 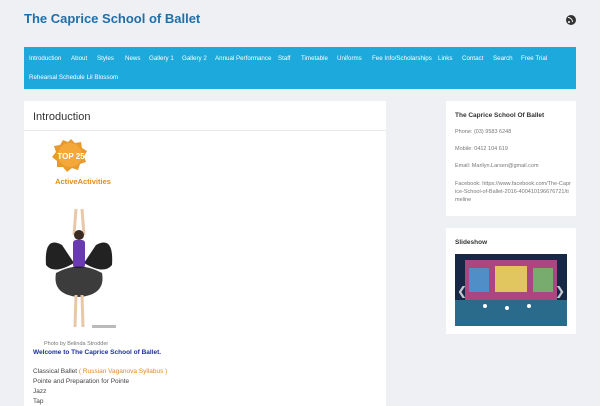 What do you see at coordinates (481, 149) in the screenshot?
I see `contact-mobile: Mobile: 0412 104 619` at bounding box center [481, 149].